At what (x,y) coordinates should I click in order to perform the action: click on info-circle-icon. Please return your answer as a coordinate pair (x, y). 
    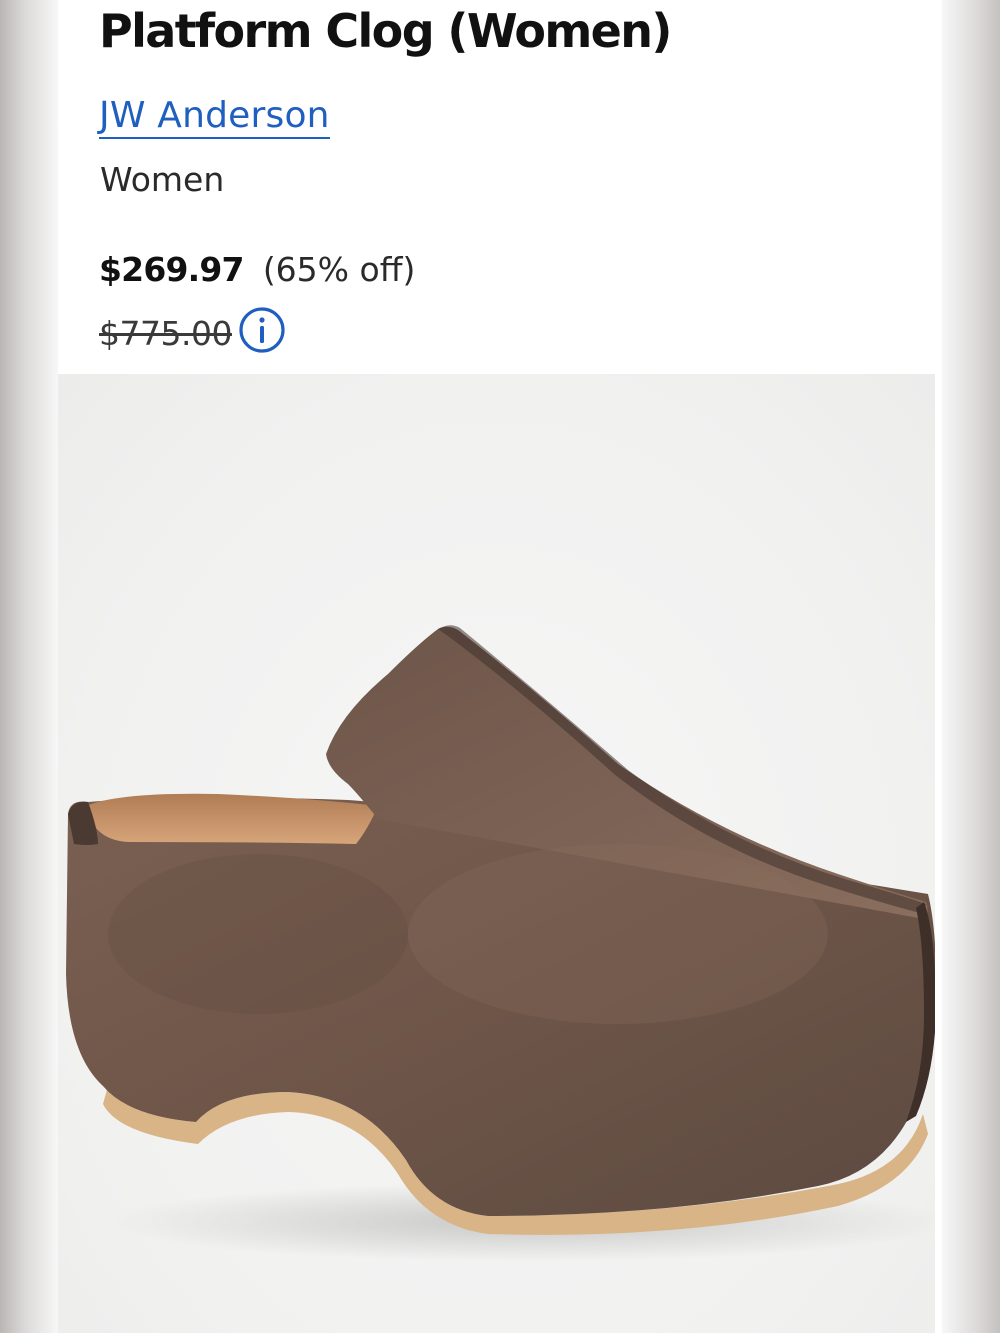
    Looking at the image, I should click on (262, 330).